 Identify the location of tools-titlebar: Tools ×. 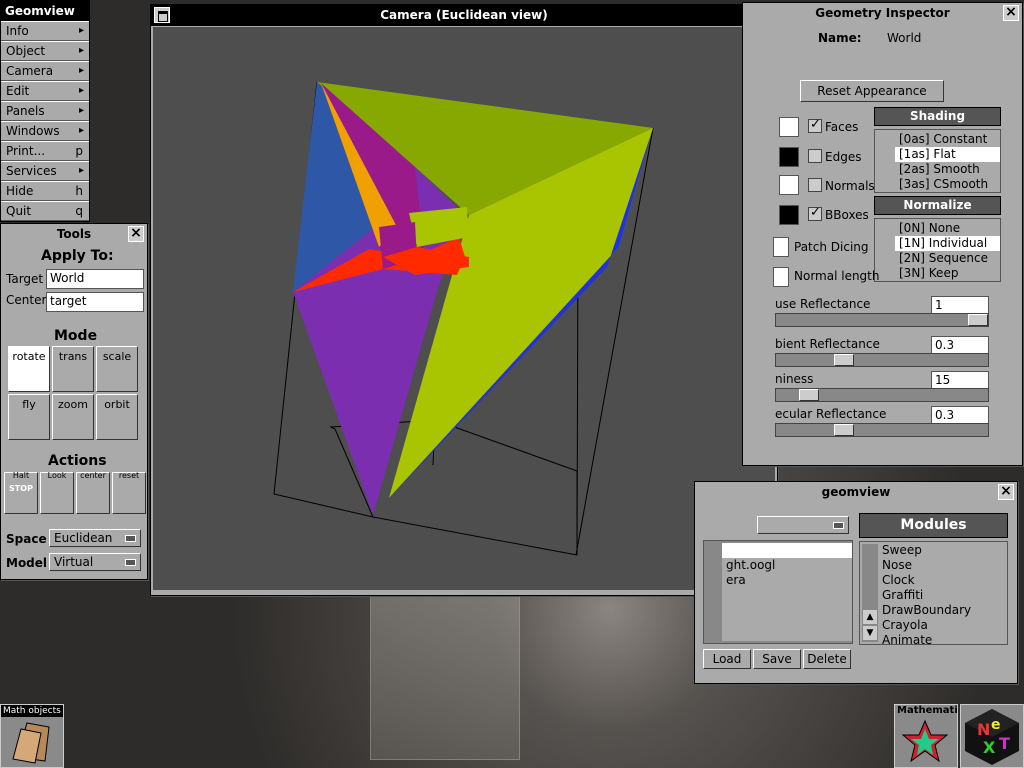
(74, 234).